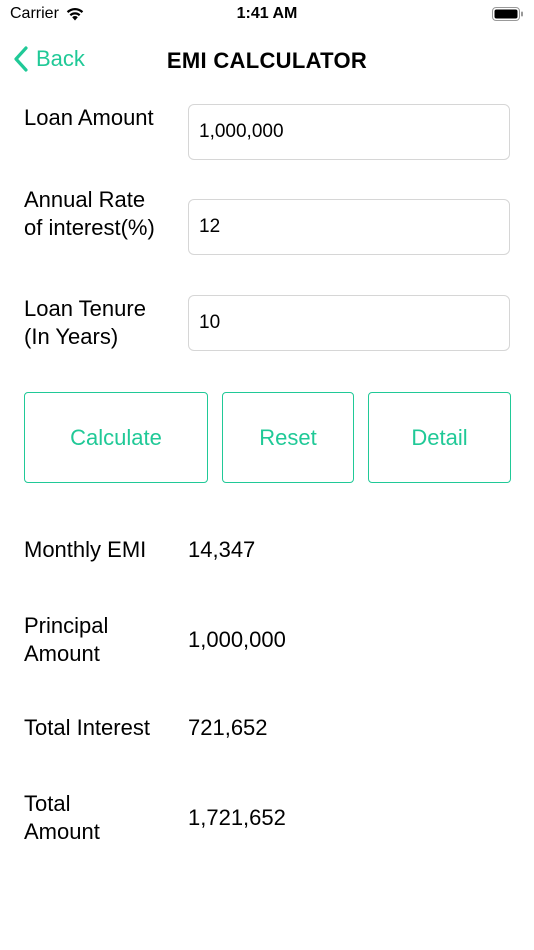 Image resolution: width=534 pixels, height=950 pixels. Describe the element at coordinates (237, 639) in the screenshot. I see `principal-amount-value: 1,000,000` at that location.